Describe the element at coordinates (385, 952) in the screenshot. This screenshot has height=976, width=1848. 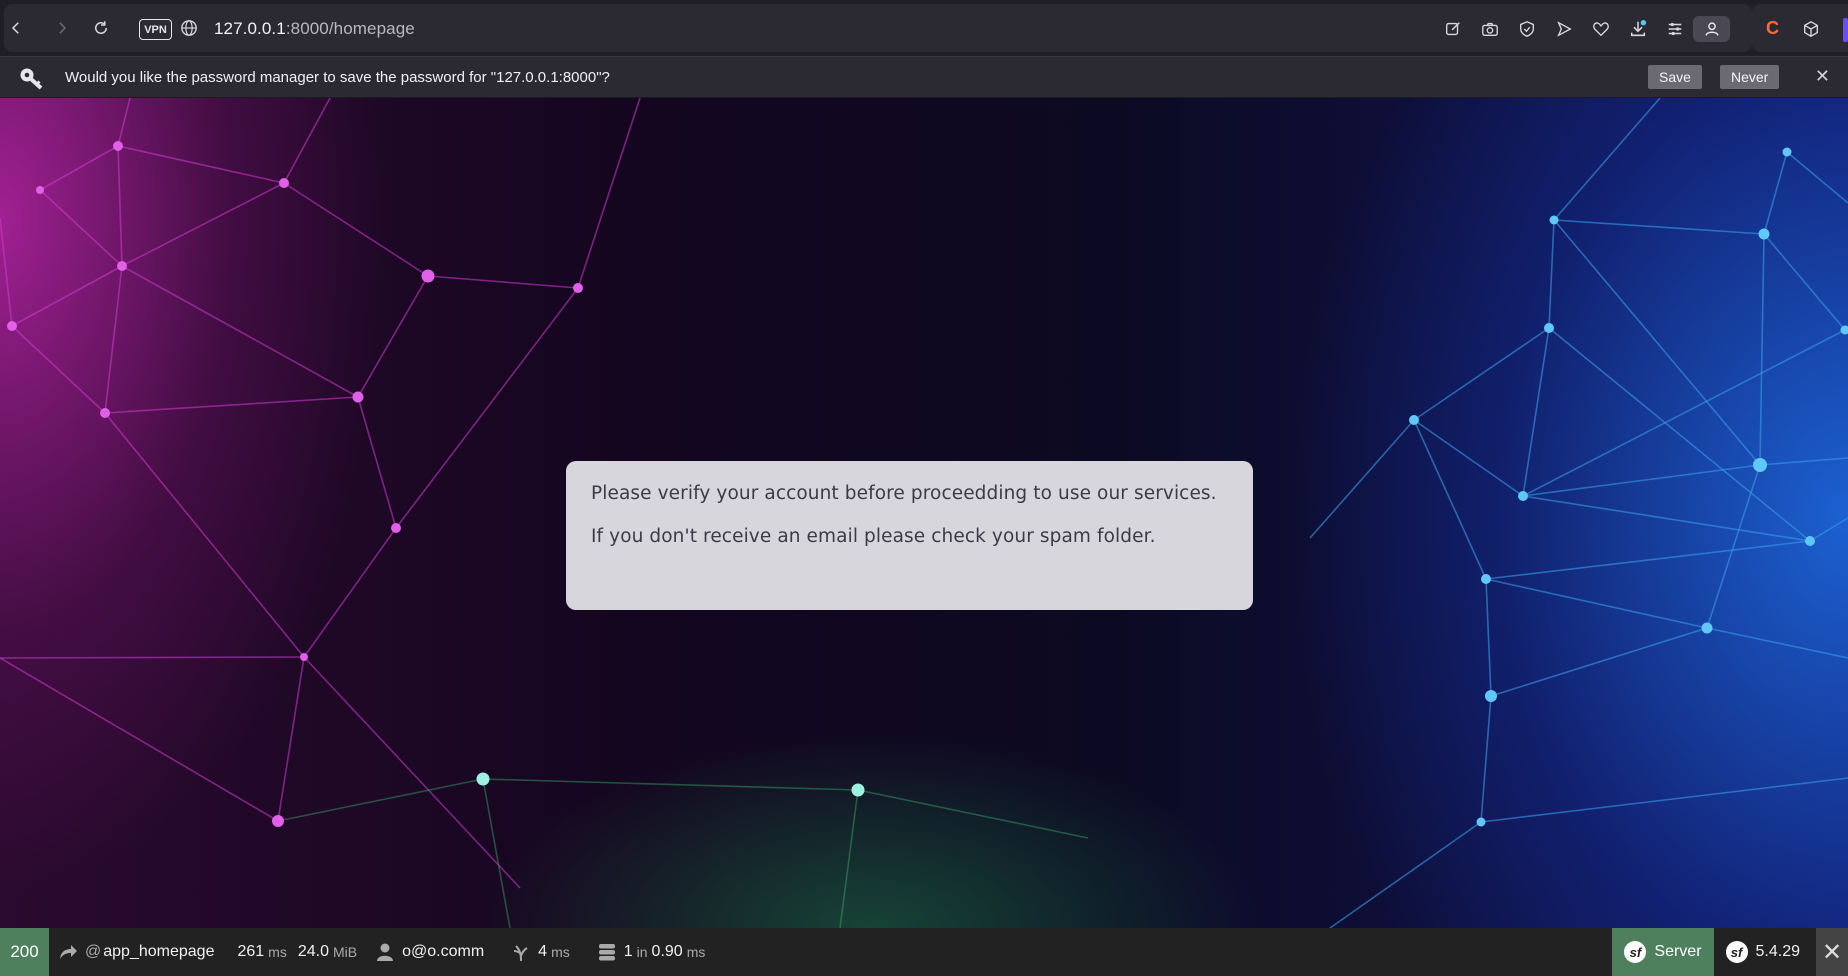
I see `user-icon` at that location.